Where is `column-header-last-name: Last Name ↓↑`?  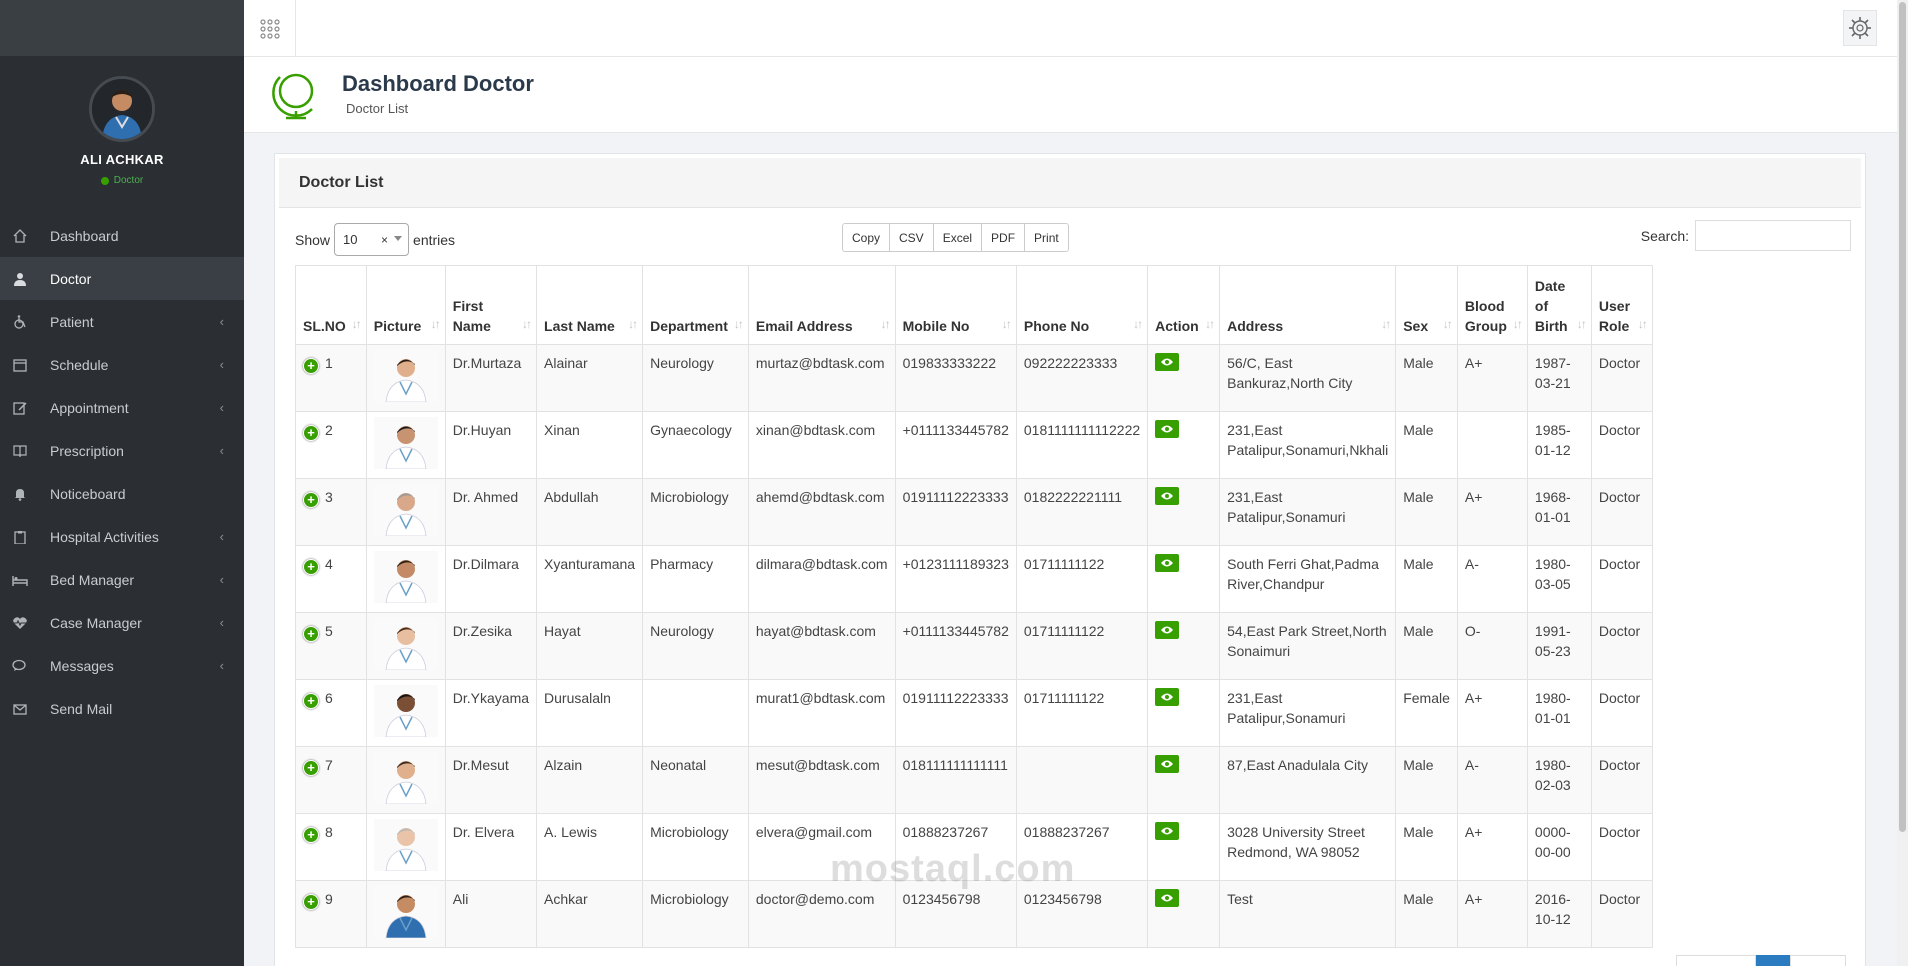
column-header-last-name: Last Name ↓↑ is located at coordinates (590, 305).